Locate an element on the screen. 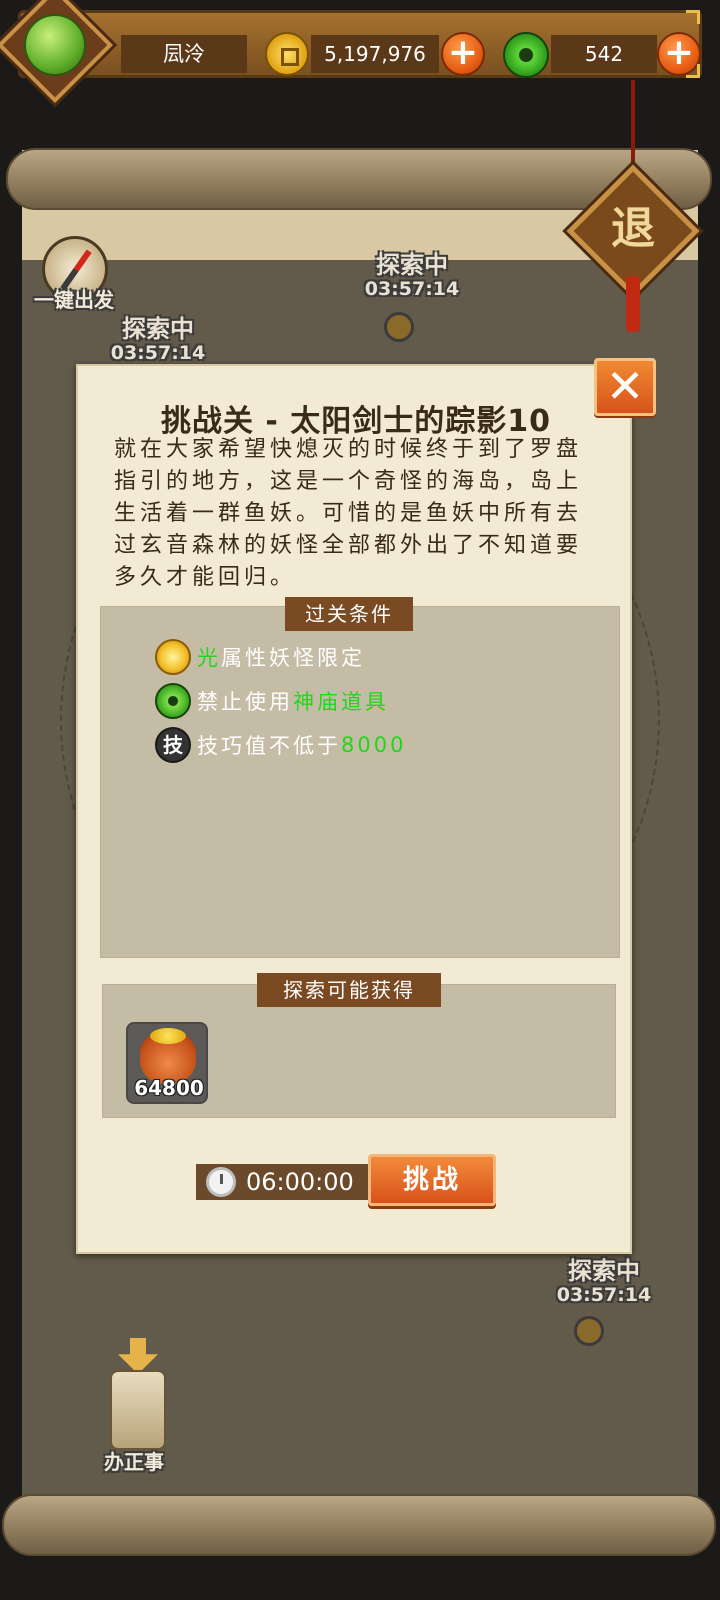 The image size is (720, 1600). condition-row: 技 技巧值不低于 8000 is located at coordinates (280, 745).